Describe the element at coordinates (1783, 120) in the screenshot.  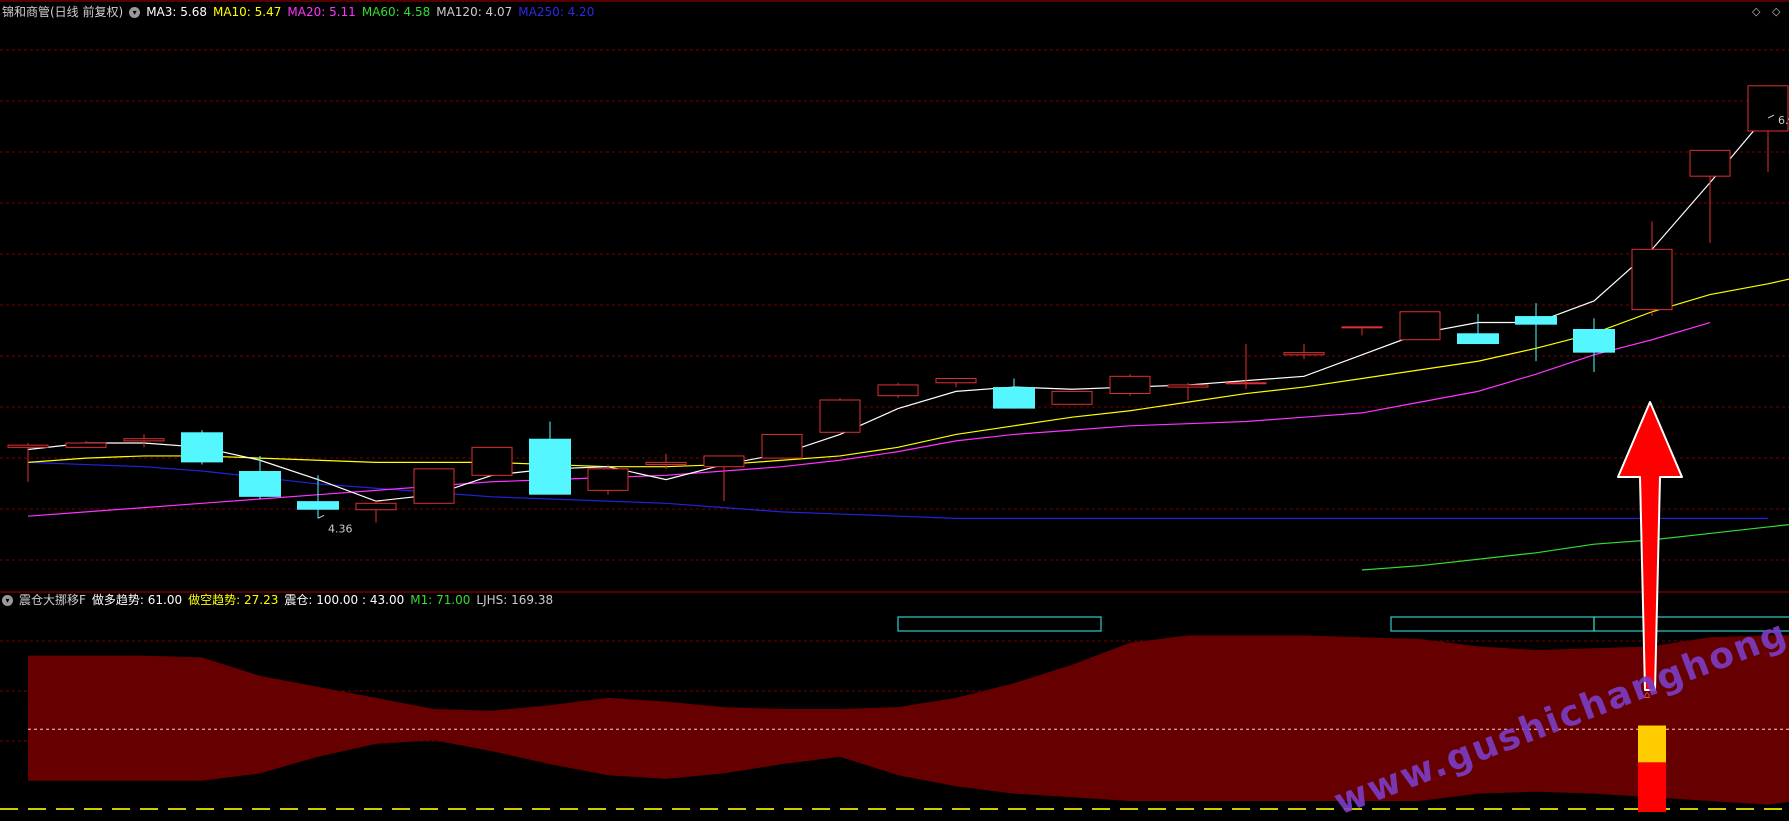
I see `price-annotation: 6.50` at that location.